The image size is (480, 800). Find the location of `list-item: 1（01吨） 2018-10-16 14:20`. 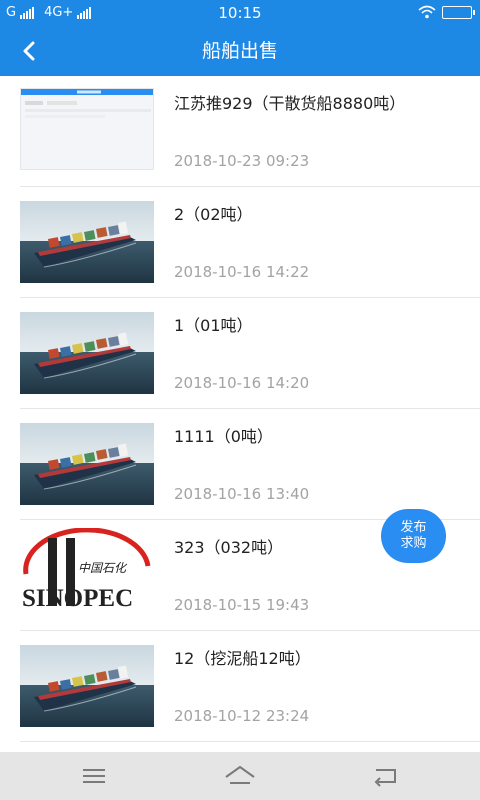

list-item: 1（01吨） 2018-10-16 14:20 is located at coordinates (250, 353).